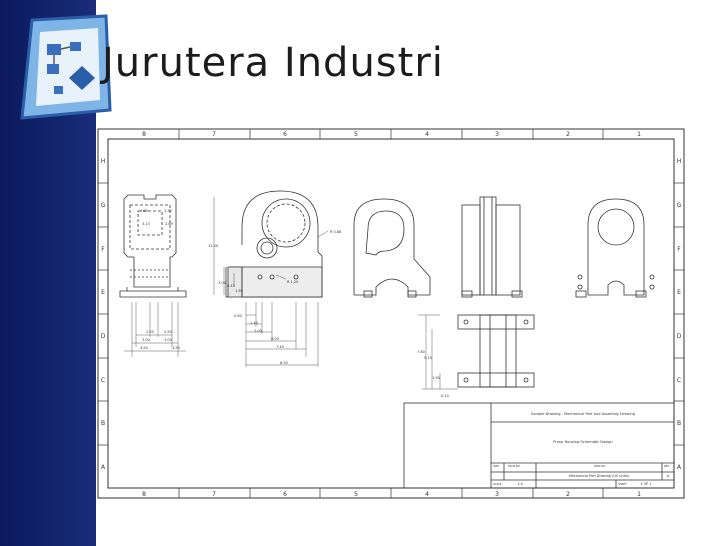  Describe the element at coordinates (214, 494) in the screenshot. I see `col-label-bottom: 7` at that location.